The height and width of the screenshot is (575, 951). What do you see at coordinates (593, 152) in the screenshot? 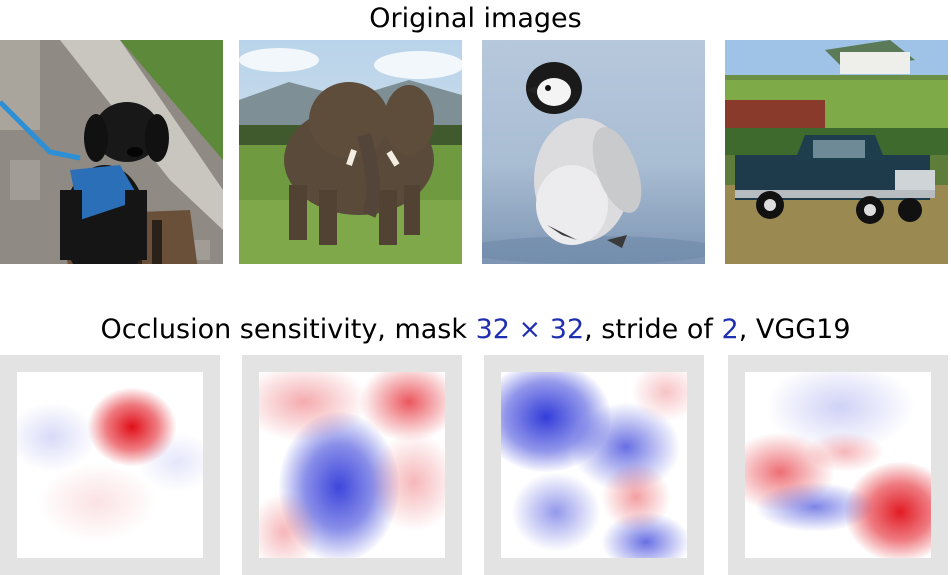
I see `penguin-chick-photo` at bounding box center [593, 152].